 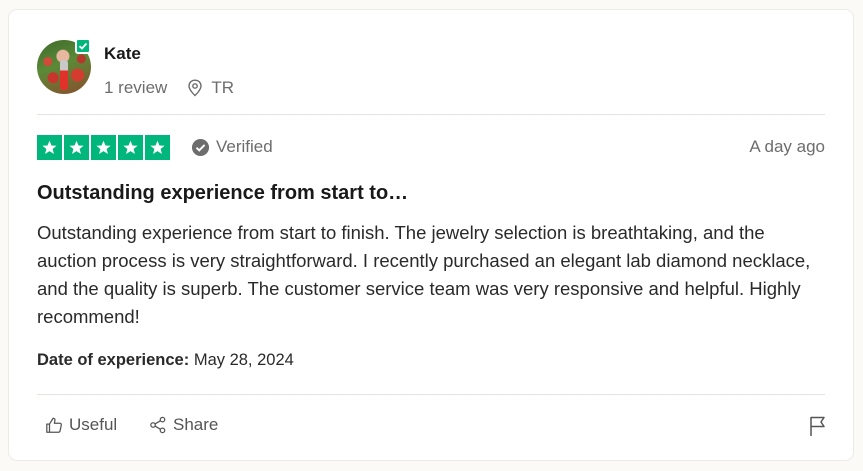 I want to click on experience-label: Date of experience:, so click(x=113, y=360).